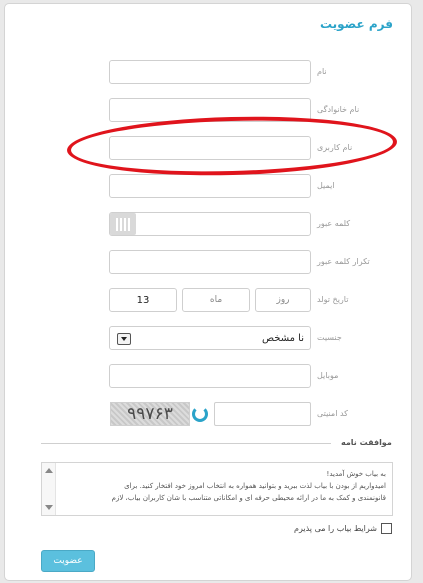 The height and width of the screenshot is (583, 423). What do you see at coordinates (200, 414) in the screenshot?
I see `refresh-icon` at bounding box center [200, 414].